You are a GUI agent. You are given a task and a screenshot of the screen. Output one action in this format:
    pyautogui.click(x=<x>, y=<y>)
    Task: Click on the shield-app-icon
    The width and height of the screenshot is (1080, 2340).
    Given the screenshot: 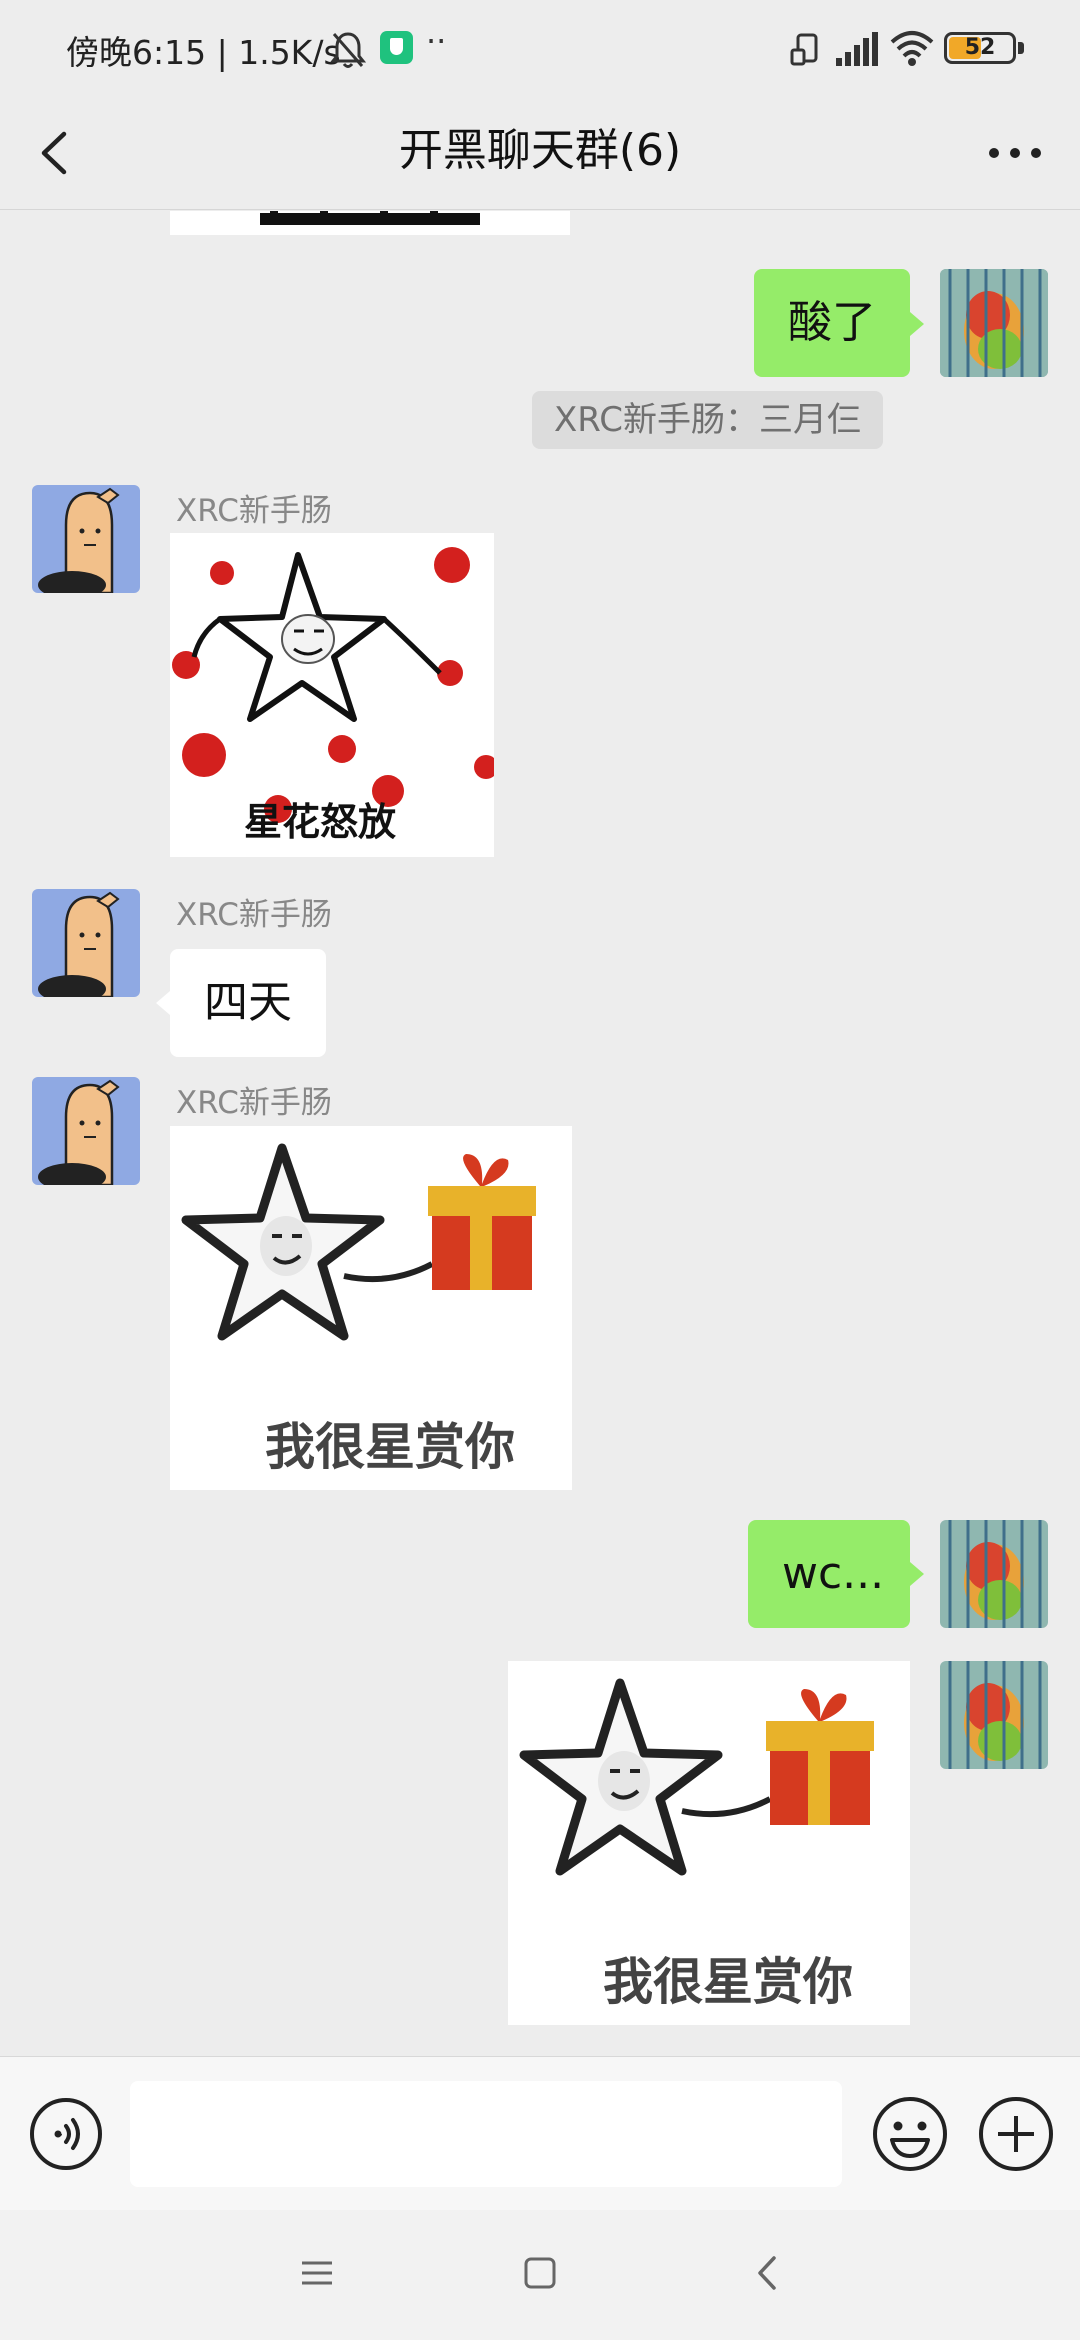 What is the action you would take?
    pyautogui.click(x=396, y=47)
    